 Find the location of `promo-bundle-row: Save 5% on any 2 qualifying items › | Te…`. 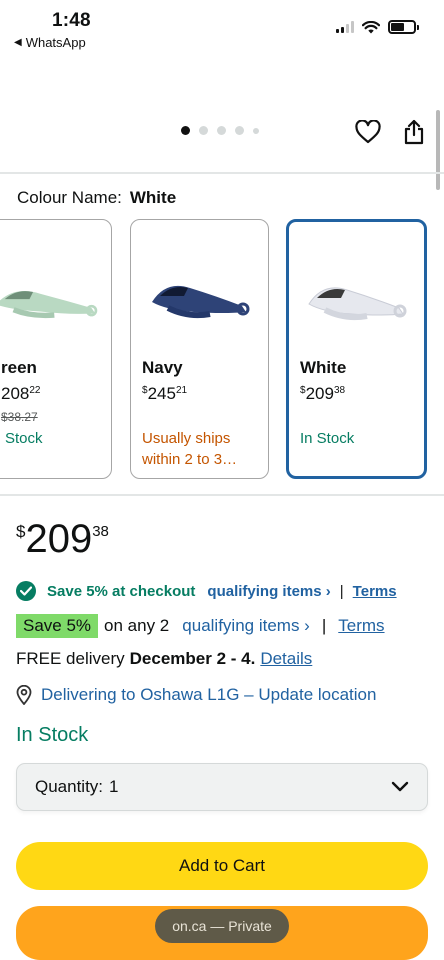

promo-bundle-row: Save 5% on any 2 qualifying items › | Te… is located at coordinates (200, 626).